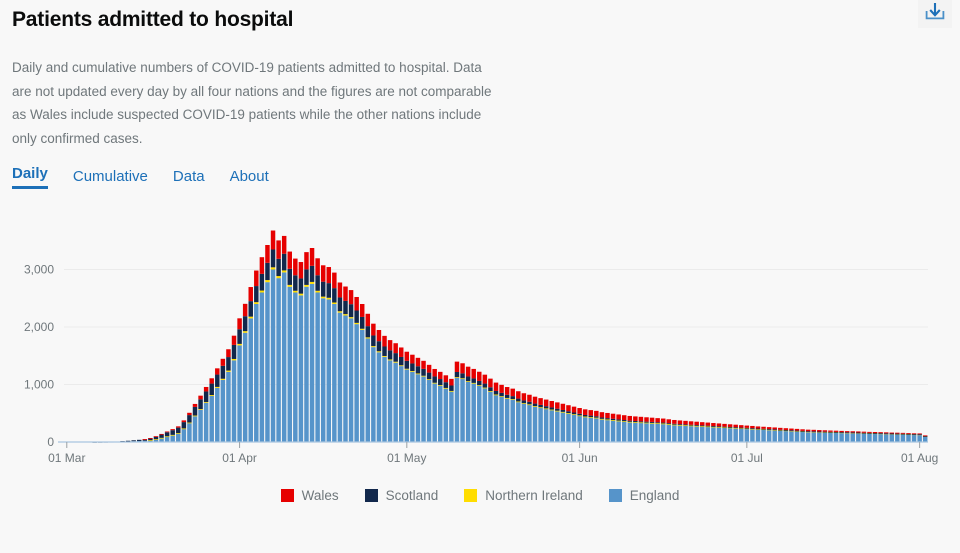  I want to click on tab-about: About, so click(249, 178).